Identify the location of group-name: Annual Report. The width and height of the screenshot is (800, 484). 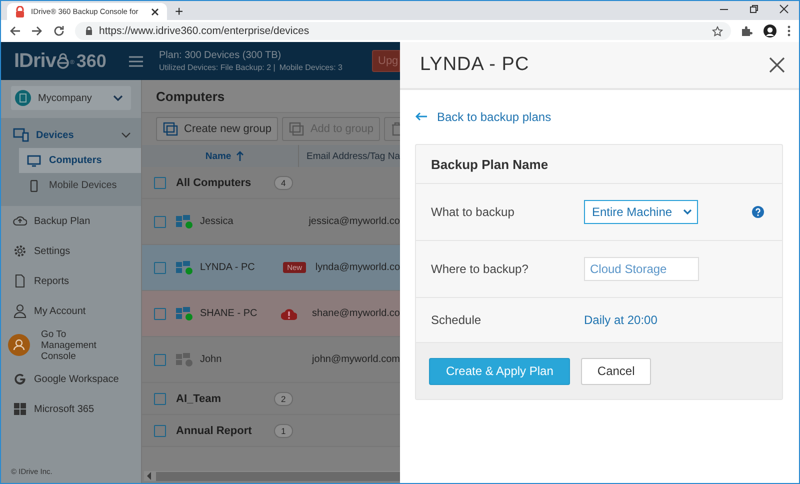
(222, 430).